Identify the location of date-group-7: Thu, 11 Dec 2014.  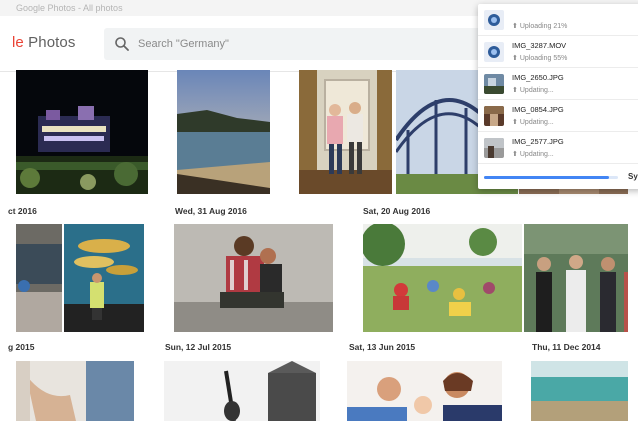
(566, 347).